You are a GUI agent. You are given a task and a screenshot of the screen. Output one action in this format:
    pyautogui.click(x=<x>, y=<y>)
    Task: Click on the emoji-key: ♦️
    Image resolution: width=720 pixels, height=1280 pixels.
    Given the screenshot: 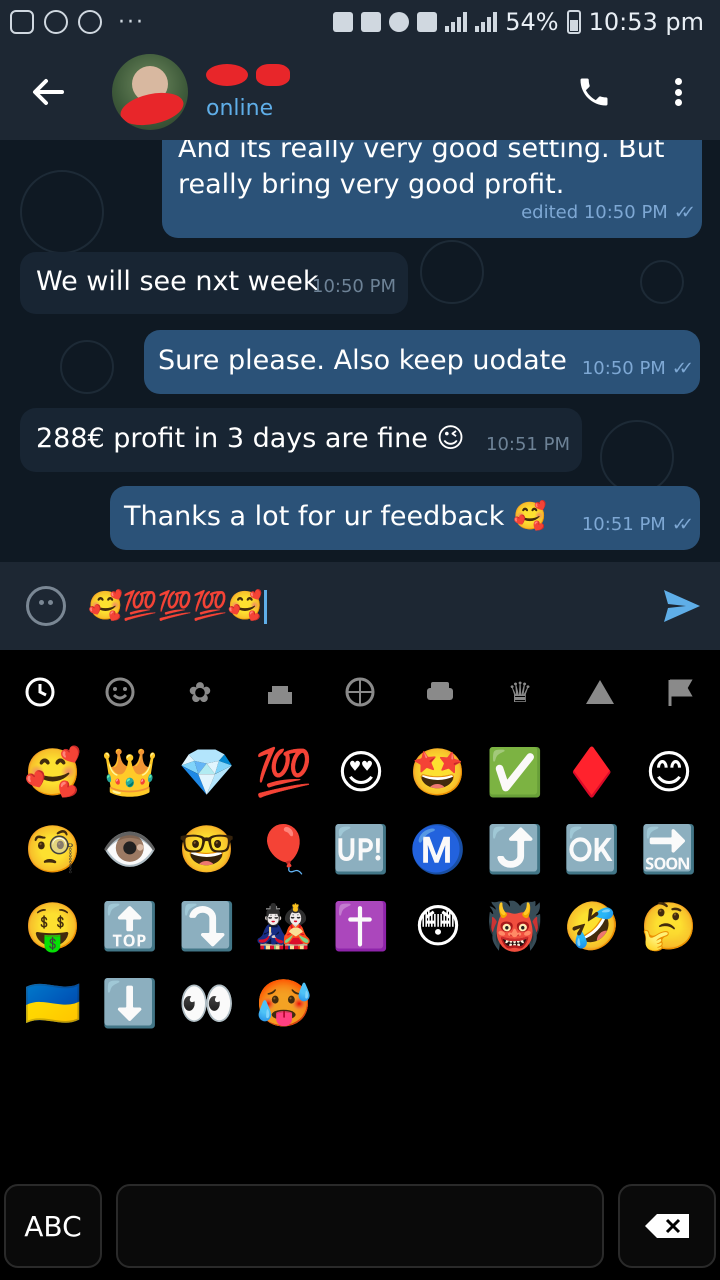 What is the action you would take?
    pyautogui.click(x=592, y=772)
    